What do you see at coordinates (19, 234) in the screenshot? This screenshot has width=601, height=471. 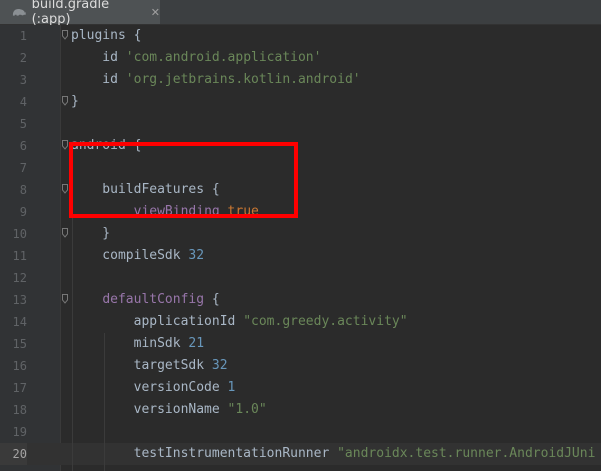 I see `line-number: 10` at bounding box center [19, 234].